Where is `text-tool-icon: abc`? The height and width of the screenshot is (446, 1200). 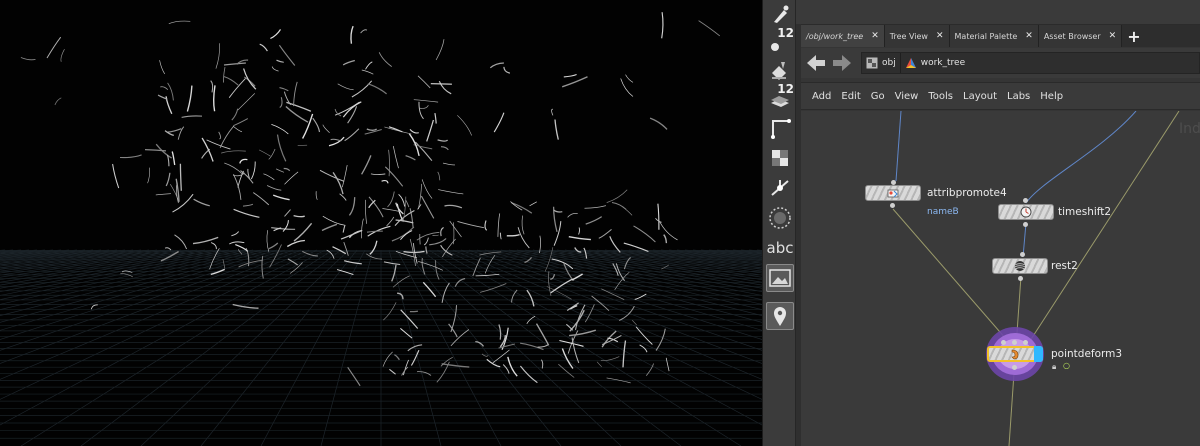 text-tool-icon: abc is located at coordinates (780, 248).